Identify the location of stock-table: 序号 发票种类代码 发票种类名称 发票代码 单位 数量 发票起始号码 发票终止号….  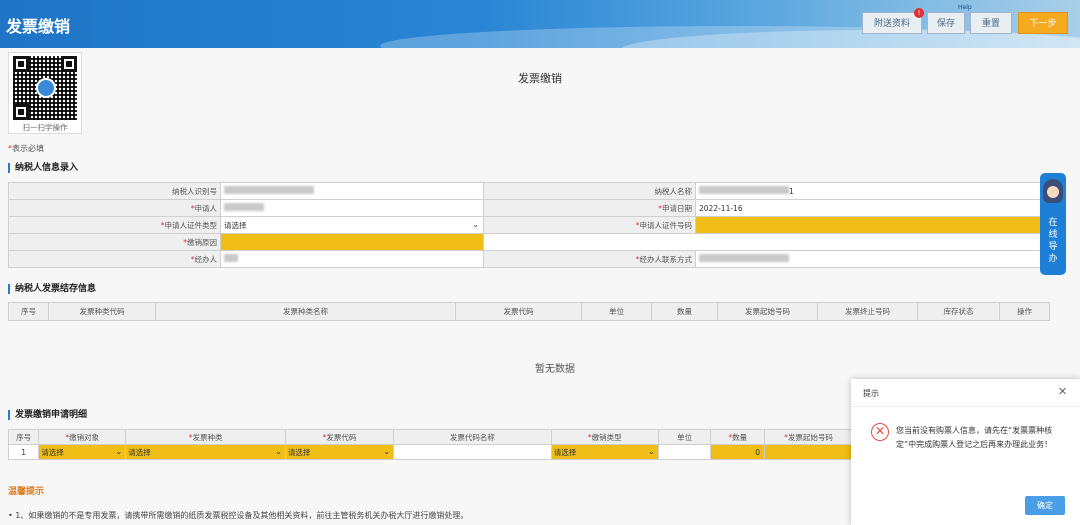
(529, 311).